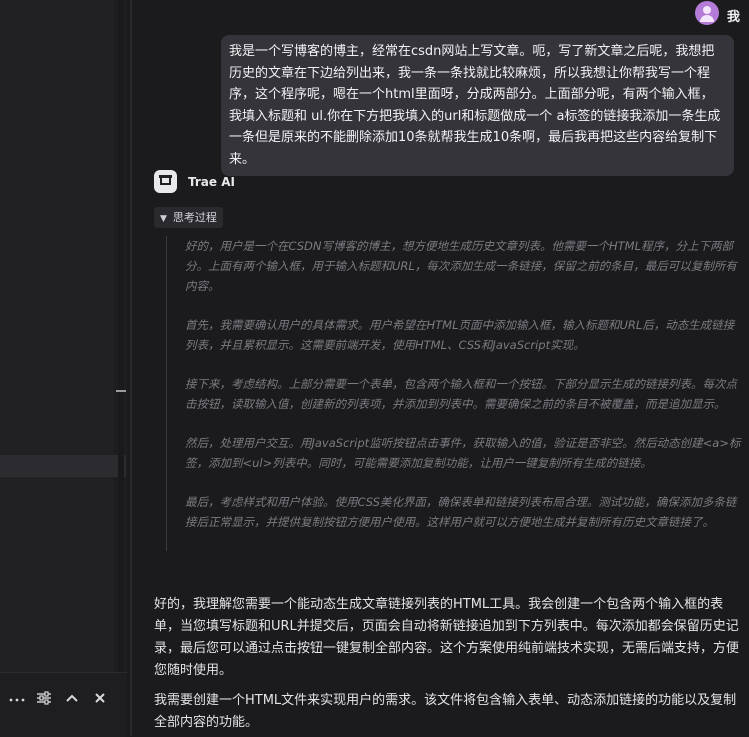 This screenshot has width=749, height=737. Describe the element at coordinates (121, 391) in the screenshot. I see `resize-handle` at that location.